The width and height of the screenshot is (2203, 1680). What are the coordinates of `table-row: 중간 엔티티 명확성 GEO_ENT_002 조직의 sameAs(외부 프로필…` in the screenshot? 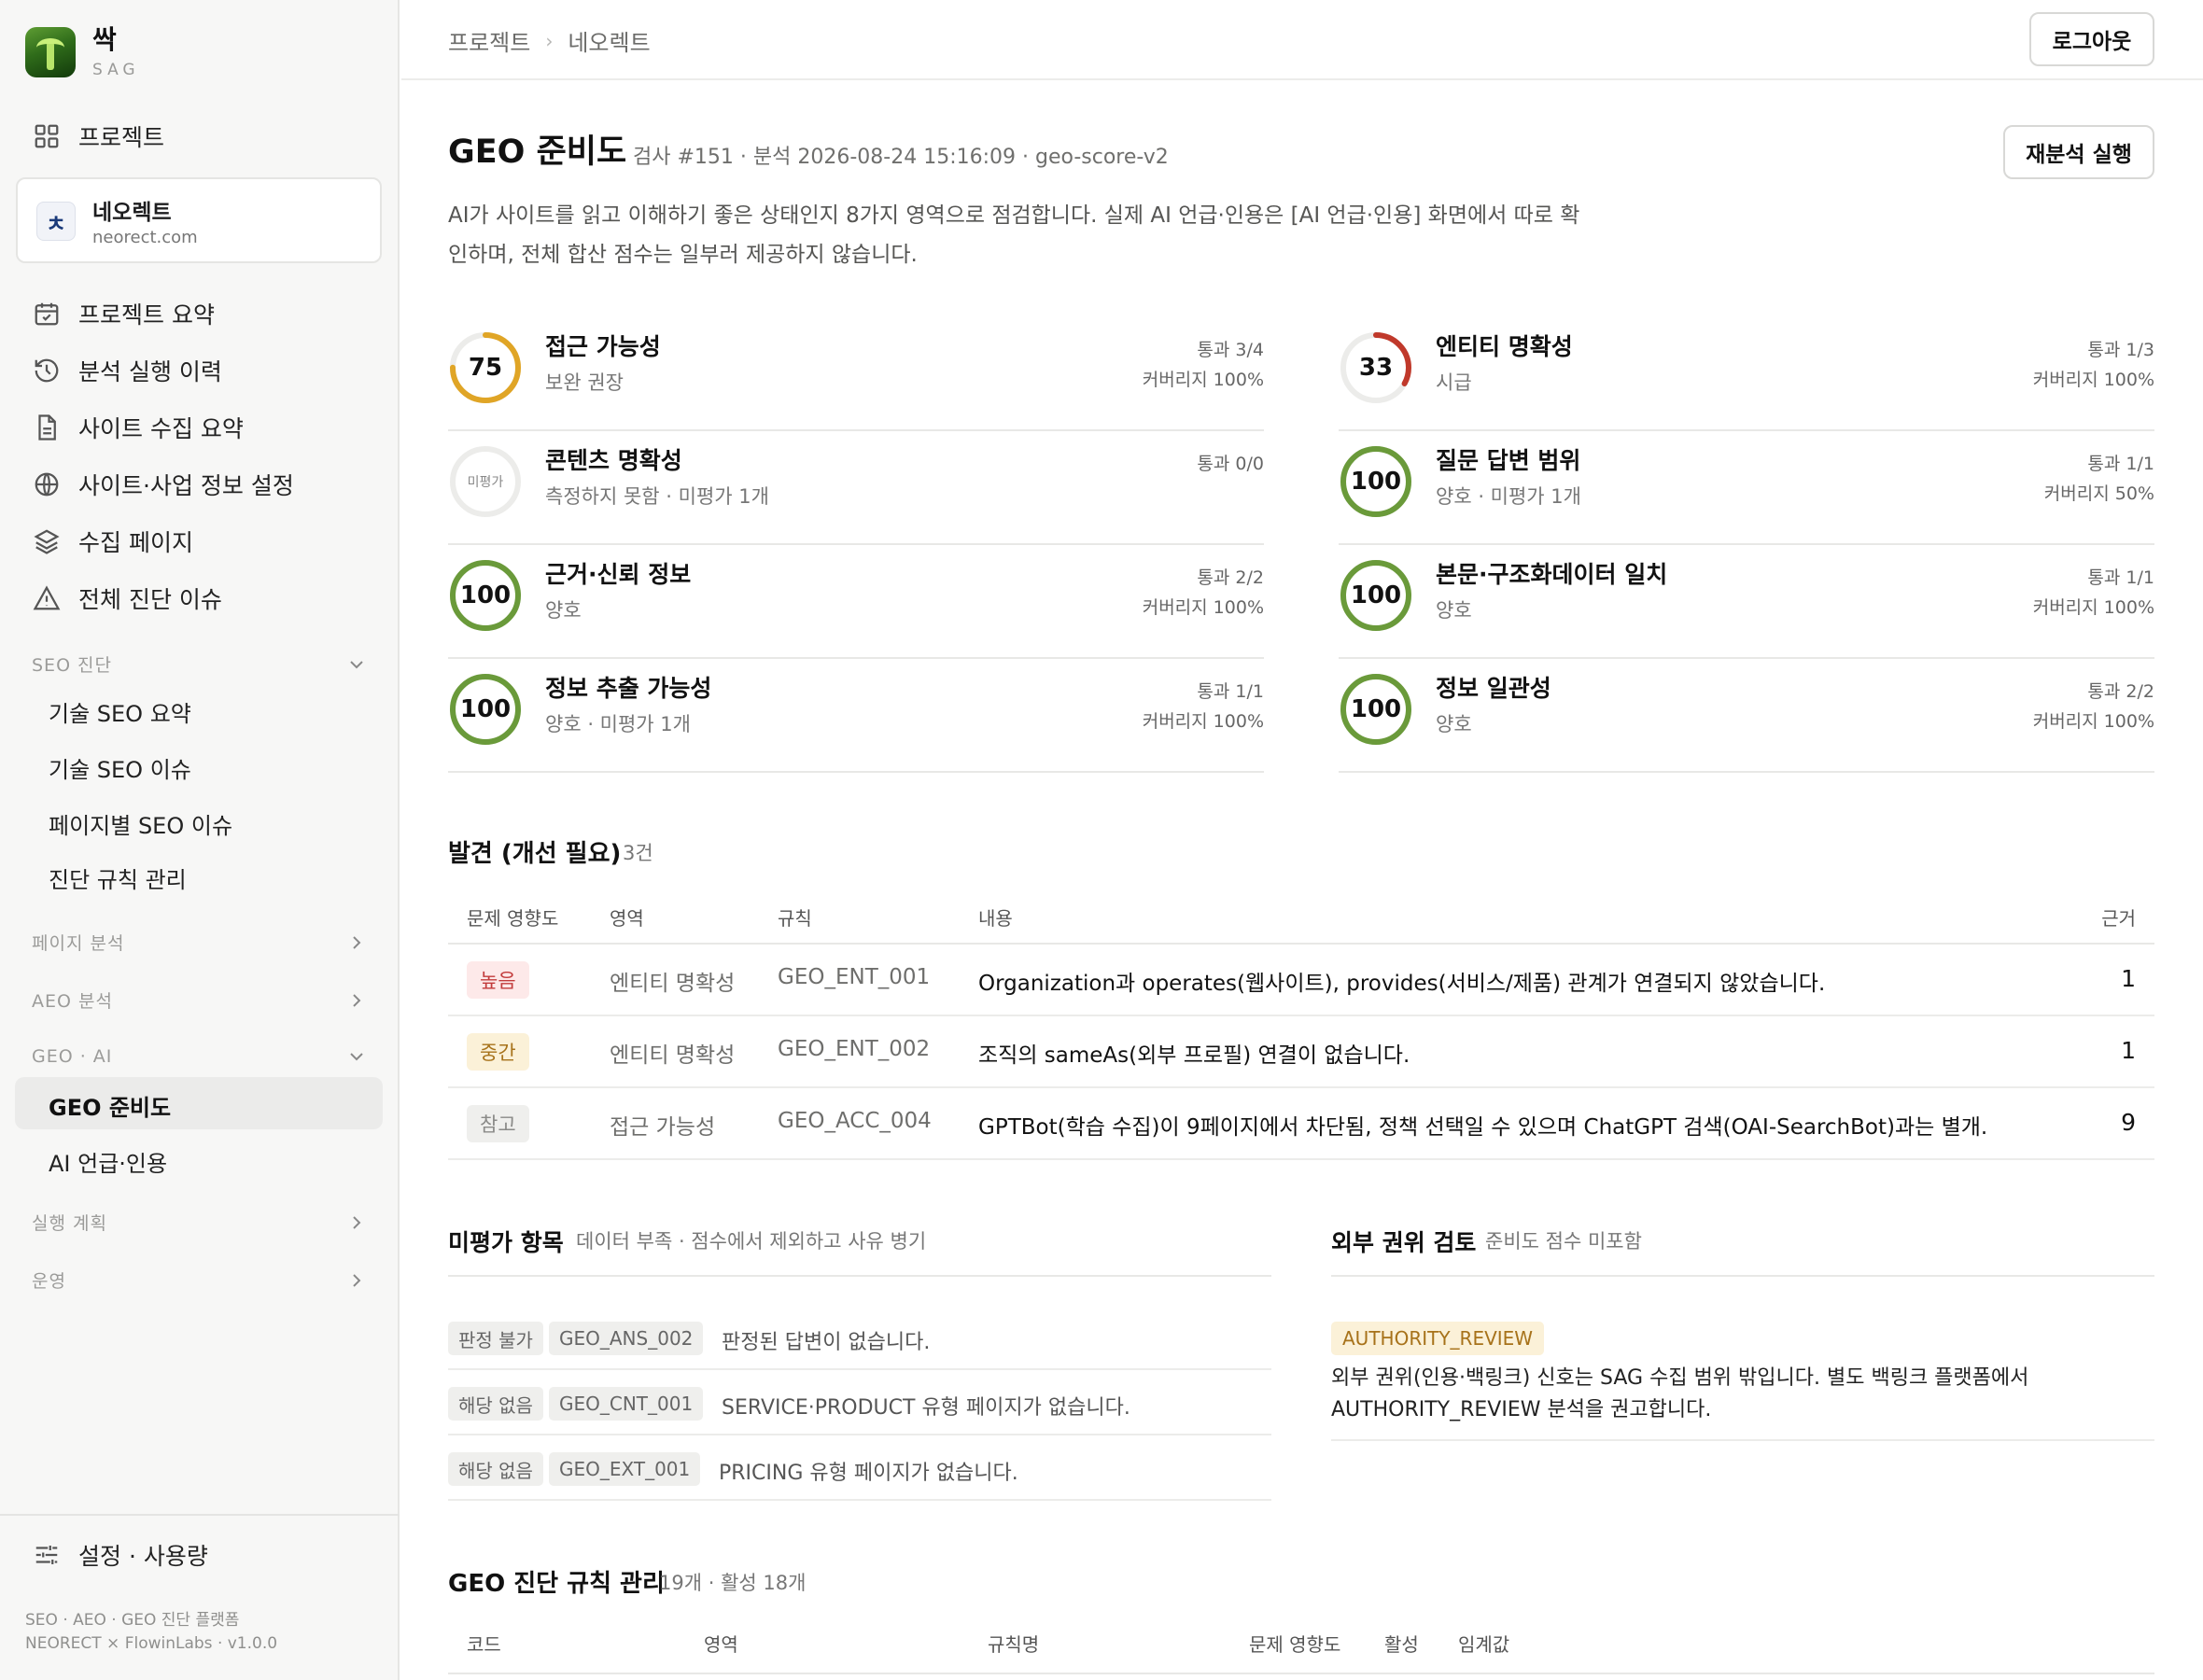 It's located at (1301, 1052).